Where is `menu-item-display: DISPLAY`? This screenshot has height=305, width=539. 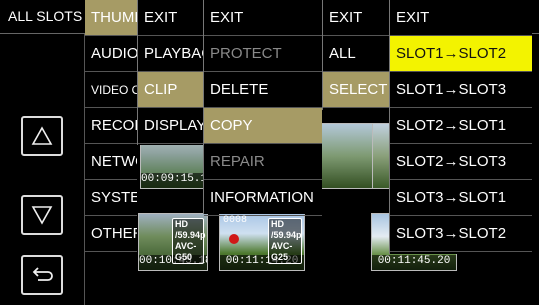
menu-item-display: DISPLAY is located at coordinates (170, 126).